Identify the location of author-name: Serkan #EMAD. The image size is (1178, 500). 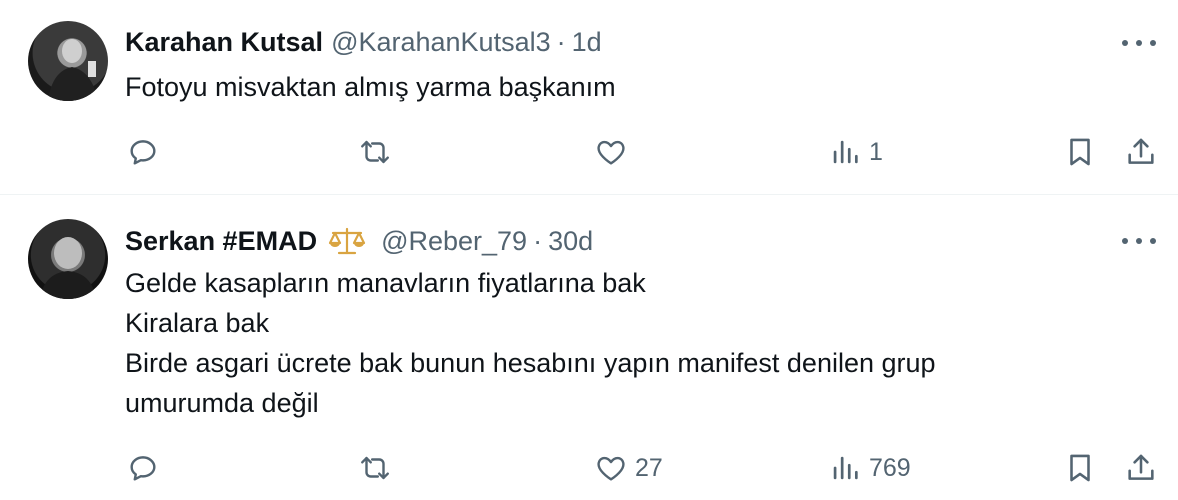
(221, 241).